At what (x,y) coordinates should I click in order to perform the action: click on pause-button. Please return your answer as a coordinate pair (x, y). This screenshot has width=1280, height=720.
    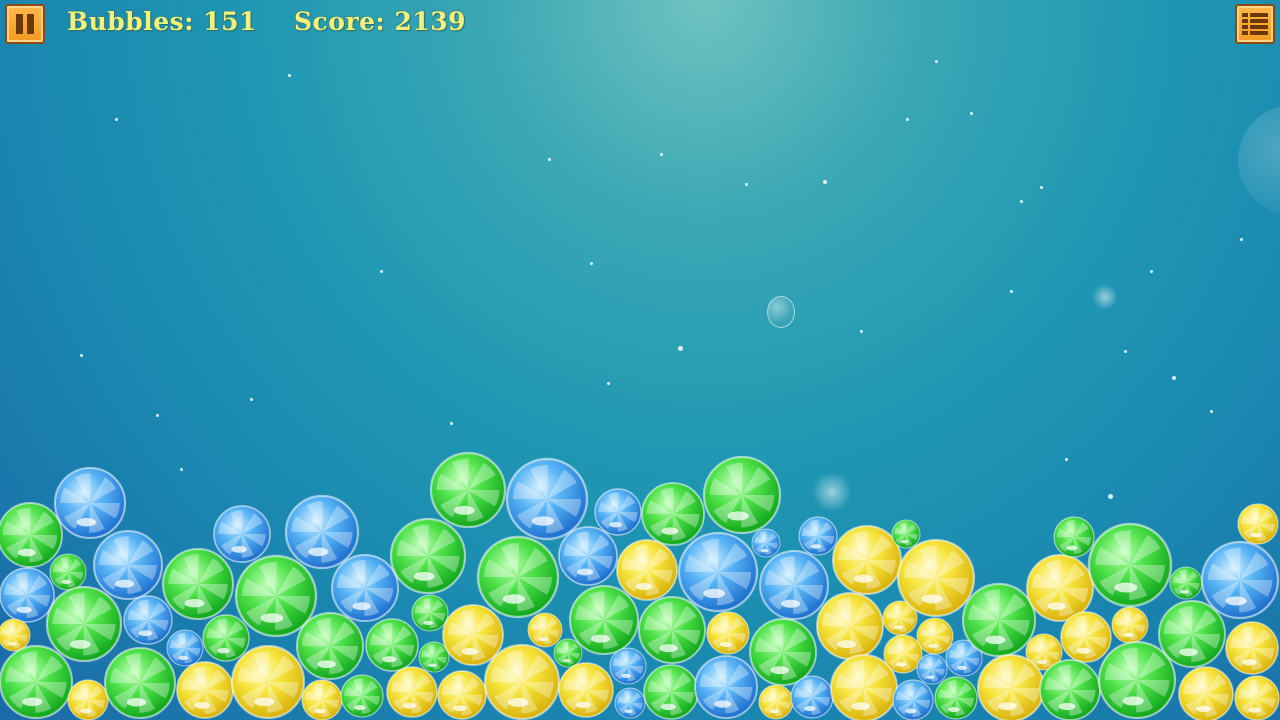
    Looking at the image, I should click on (25, 24).